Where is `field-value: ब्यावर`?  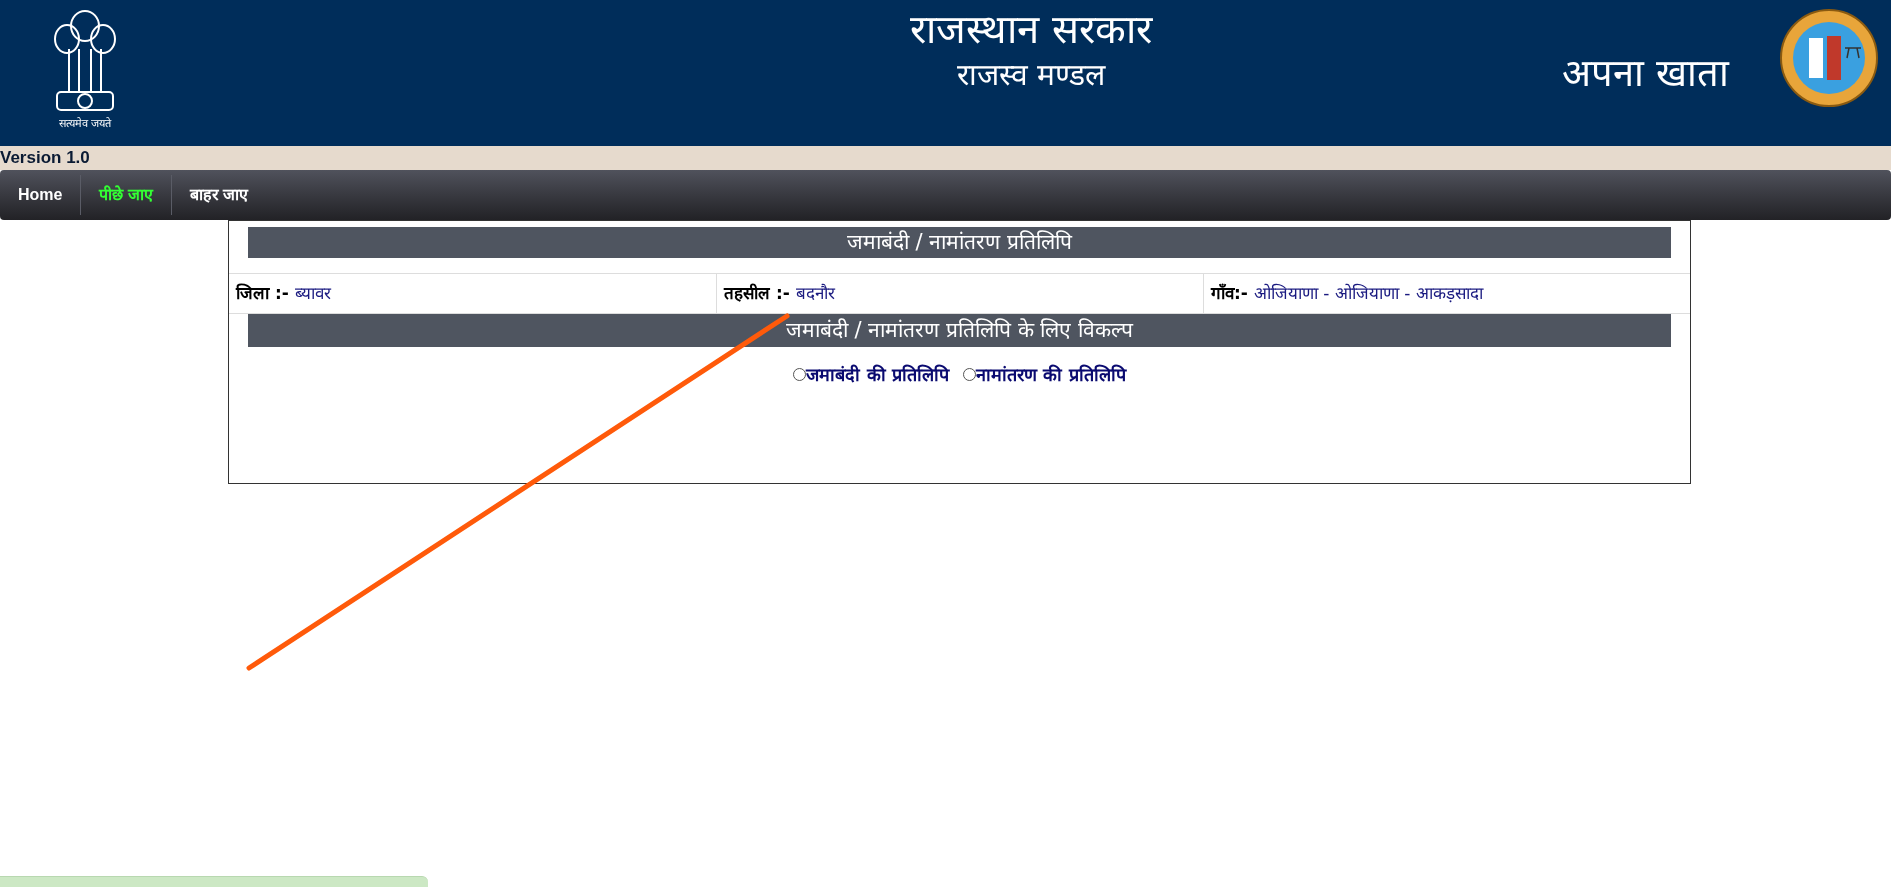 field-value: ब्यावर is located at coordinates (312, 293).